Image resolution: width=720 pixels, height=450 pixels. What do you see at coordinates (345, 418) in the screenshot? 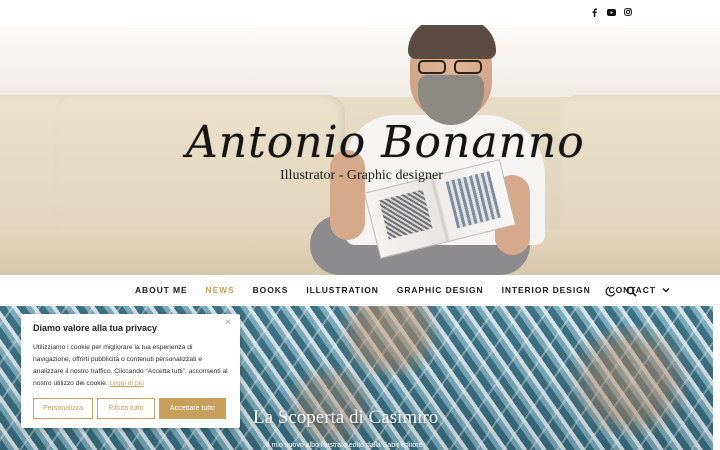
I see `slide-title: La Scoperta di Casimiro` at bounding box center [345, 418].